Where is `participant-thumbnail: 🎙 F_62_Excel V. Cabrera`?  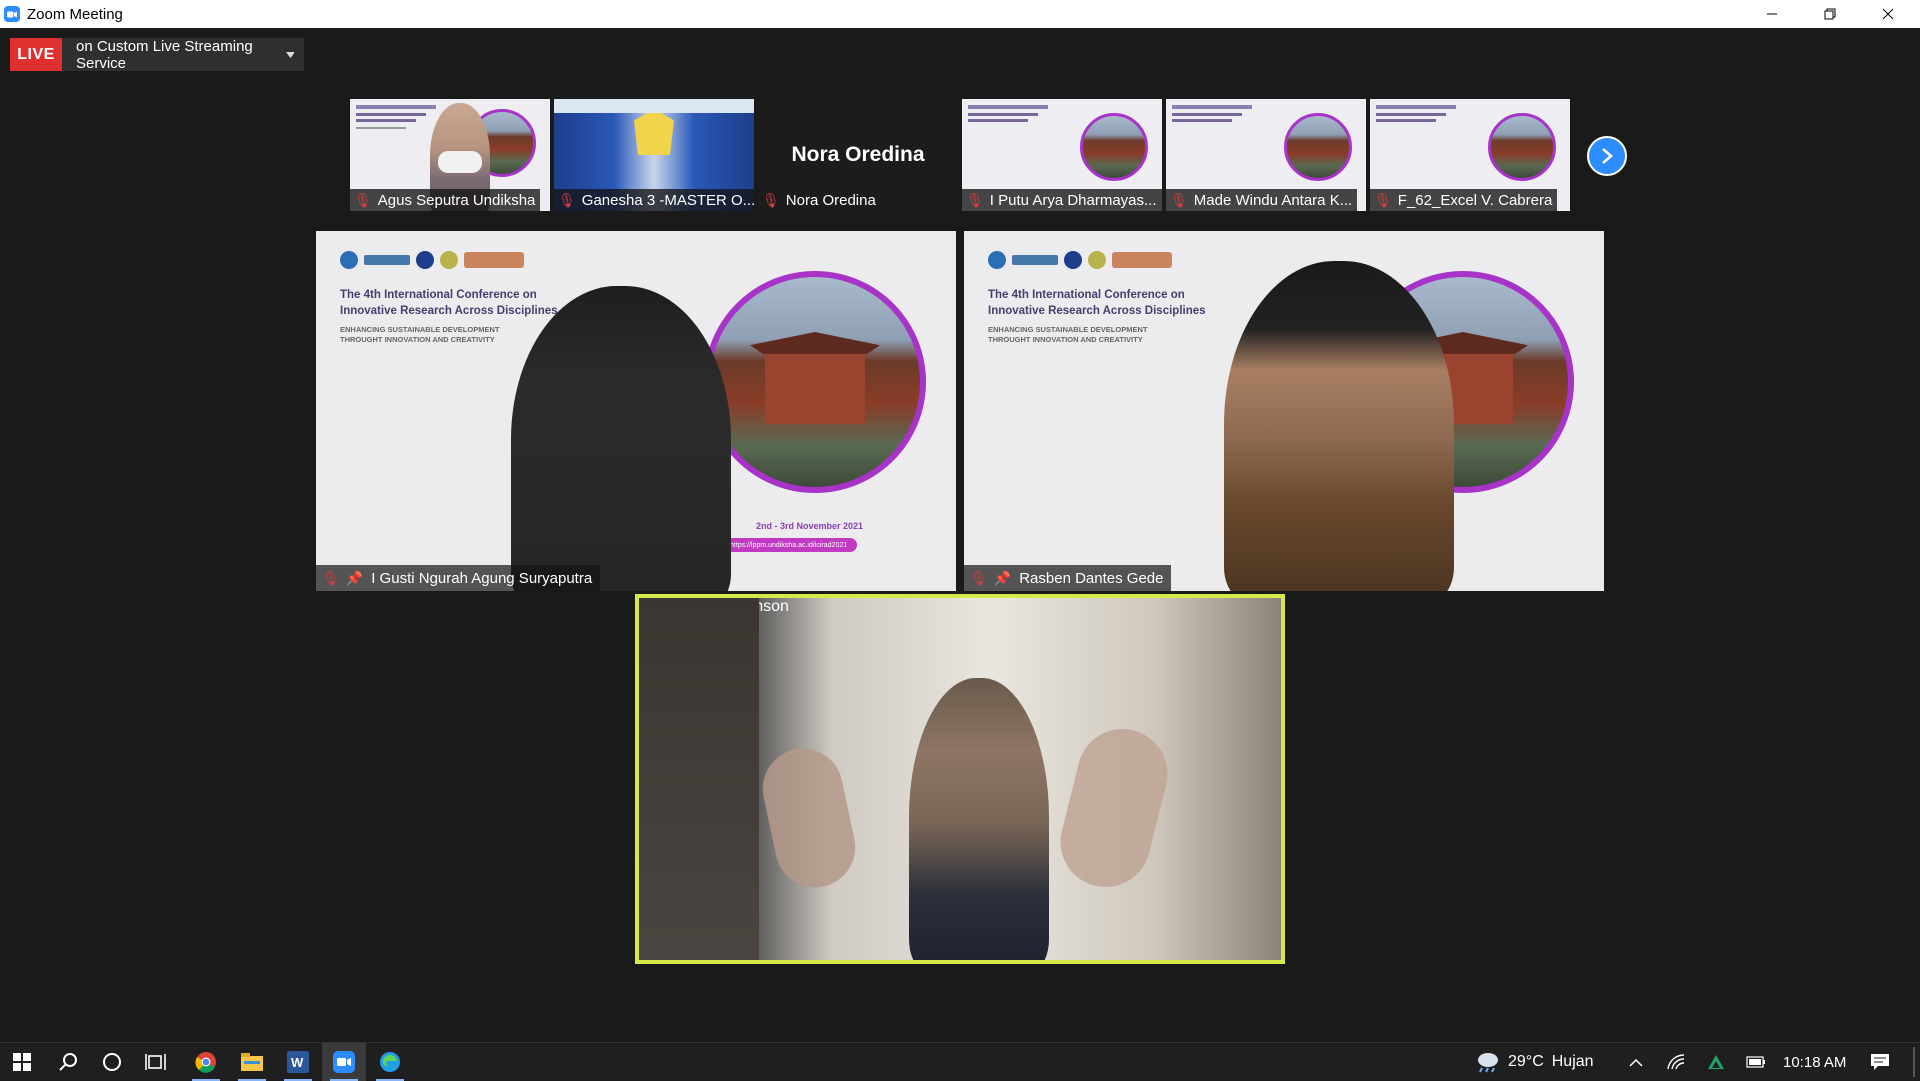
participant-thumbnail: 🎙 F_62_Excel V. Cabrera is located at coordinates (1470, 155).